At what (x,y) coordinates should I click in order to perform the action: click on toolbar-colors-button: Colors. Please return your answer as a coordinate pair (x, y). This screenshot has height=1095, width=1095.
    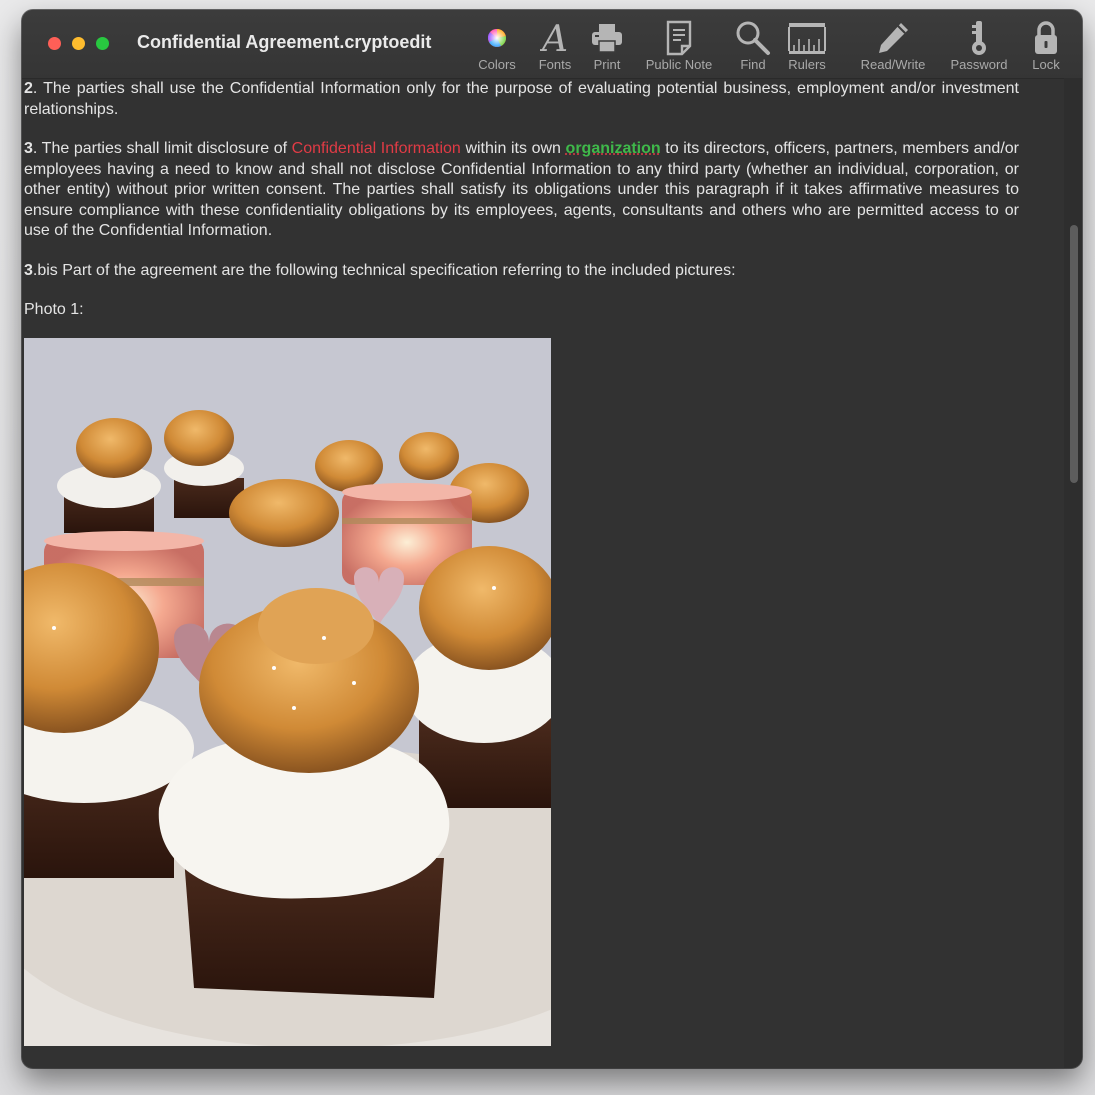
    Looking at the image, I should click on (497, 47).